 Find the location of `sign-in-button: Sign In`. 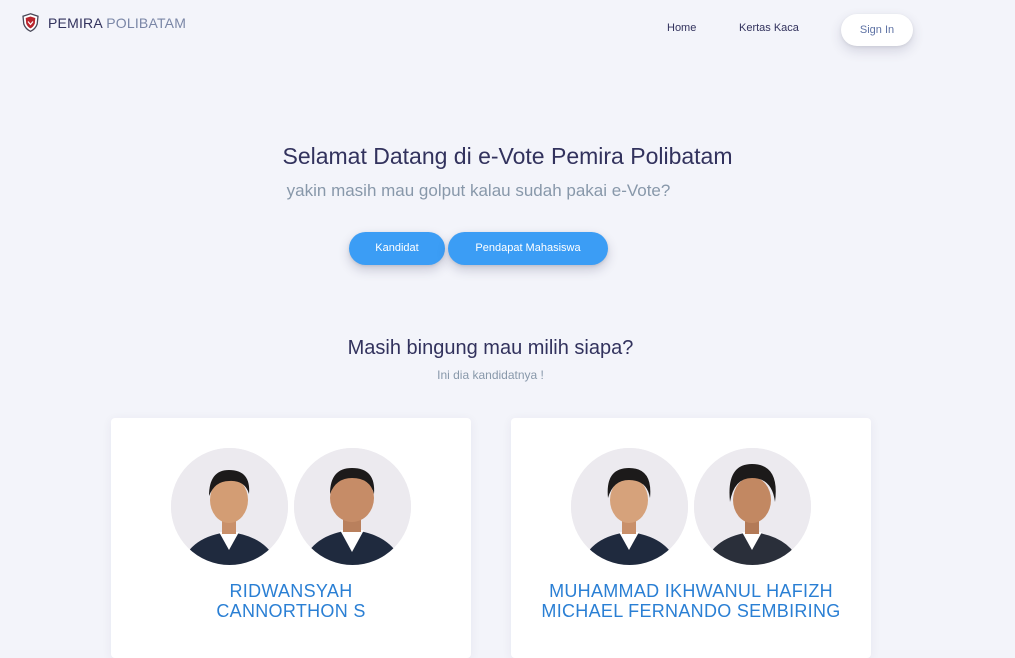

sign-in-button: Sign In is located at coordinates (877, 30).